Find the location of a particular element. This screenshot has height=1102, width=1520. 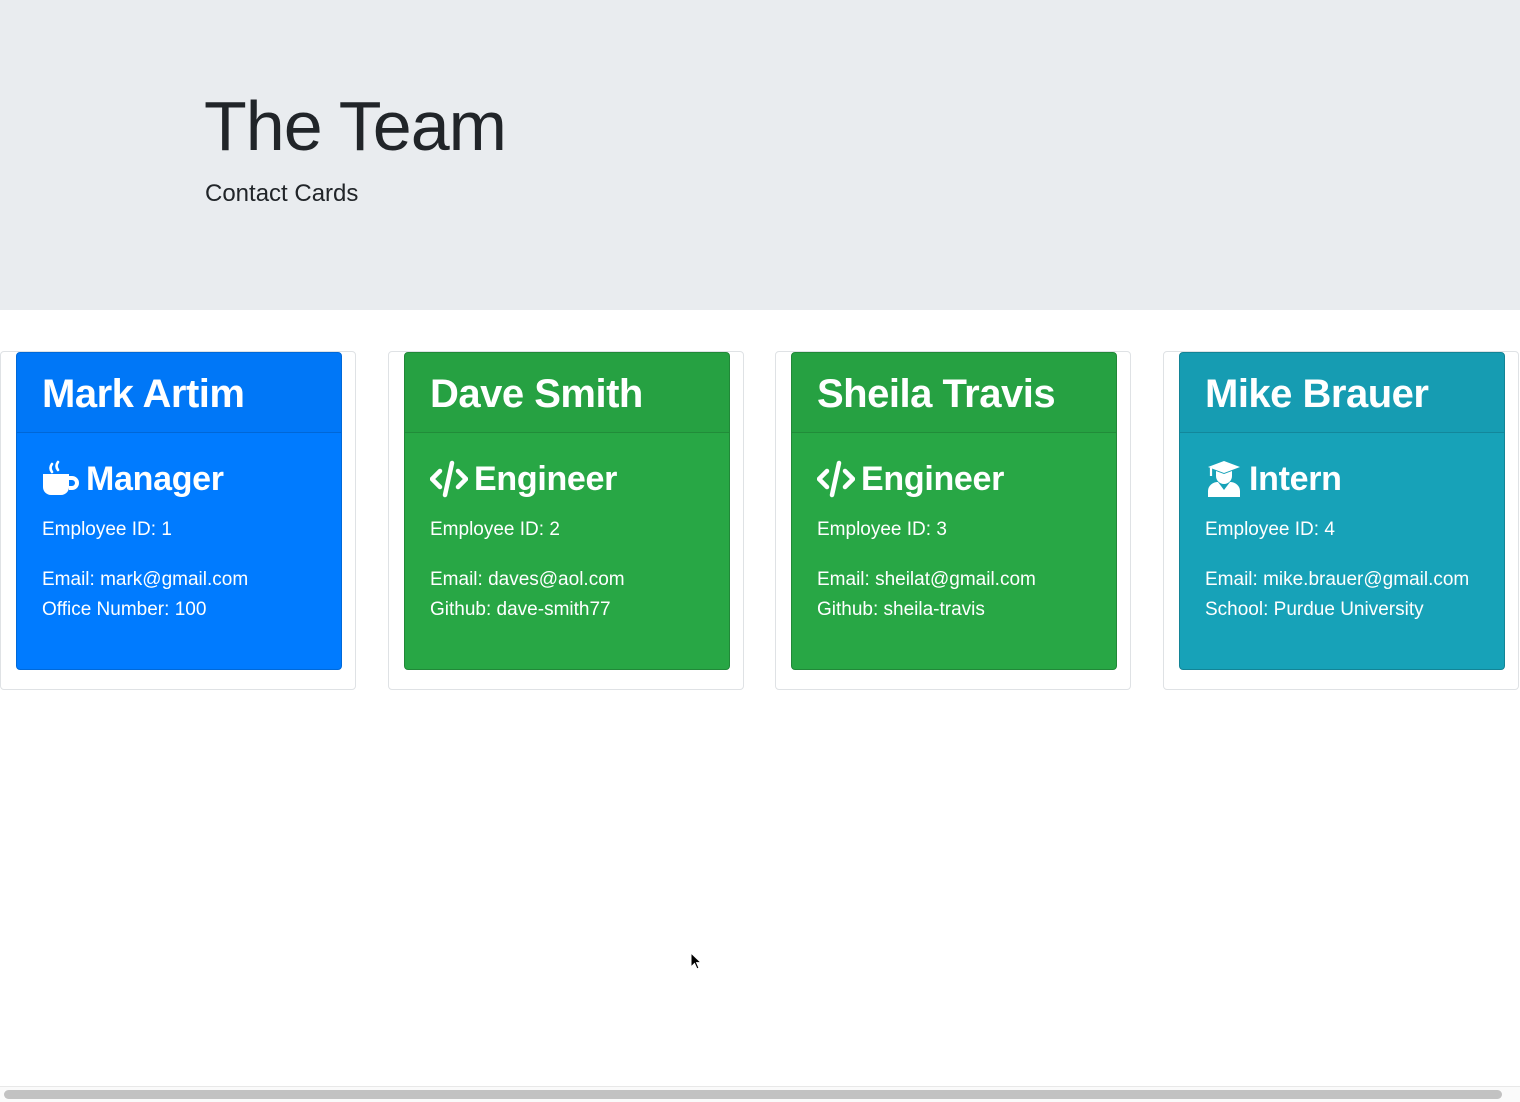

employee-id: Employee ID: 1 is located at coordinates (107, 529).